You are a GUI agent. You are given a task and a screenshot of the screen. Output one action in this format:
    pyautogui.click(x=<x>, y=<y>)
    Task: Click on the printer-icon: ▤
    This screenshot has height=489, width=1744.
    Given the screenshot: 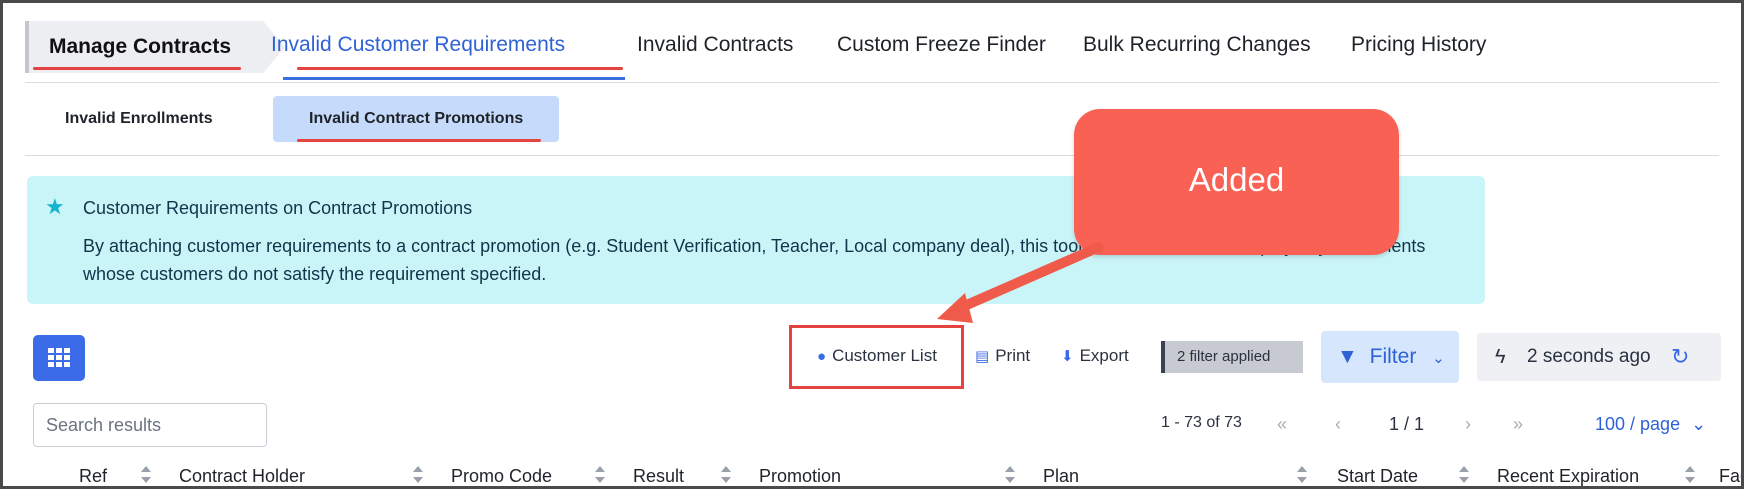 What is the action you would take?
    pyautogui.click(x=982, y=356)
    